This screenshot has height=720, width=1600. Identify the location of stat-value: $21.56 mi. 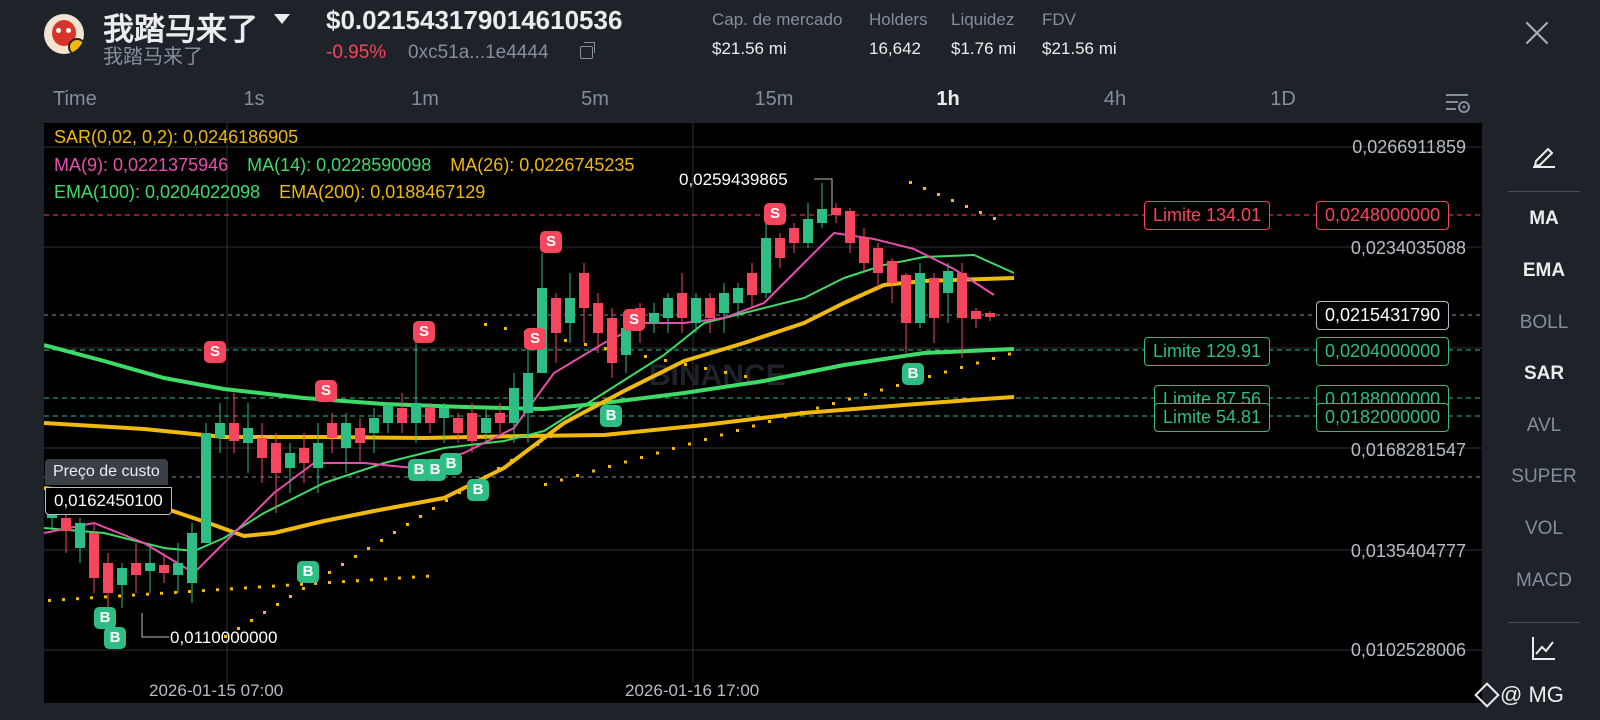
(1079, 48).